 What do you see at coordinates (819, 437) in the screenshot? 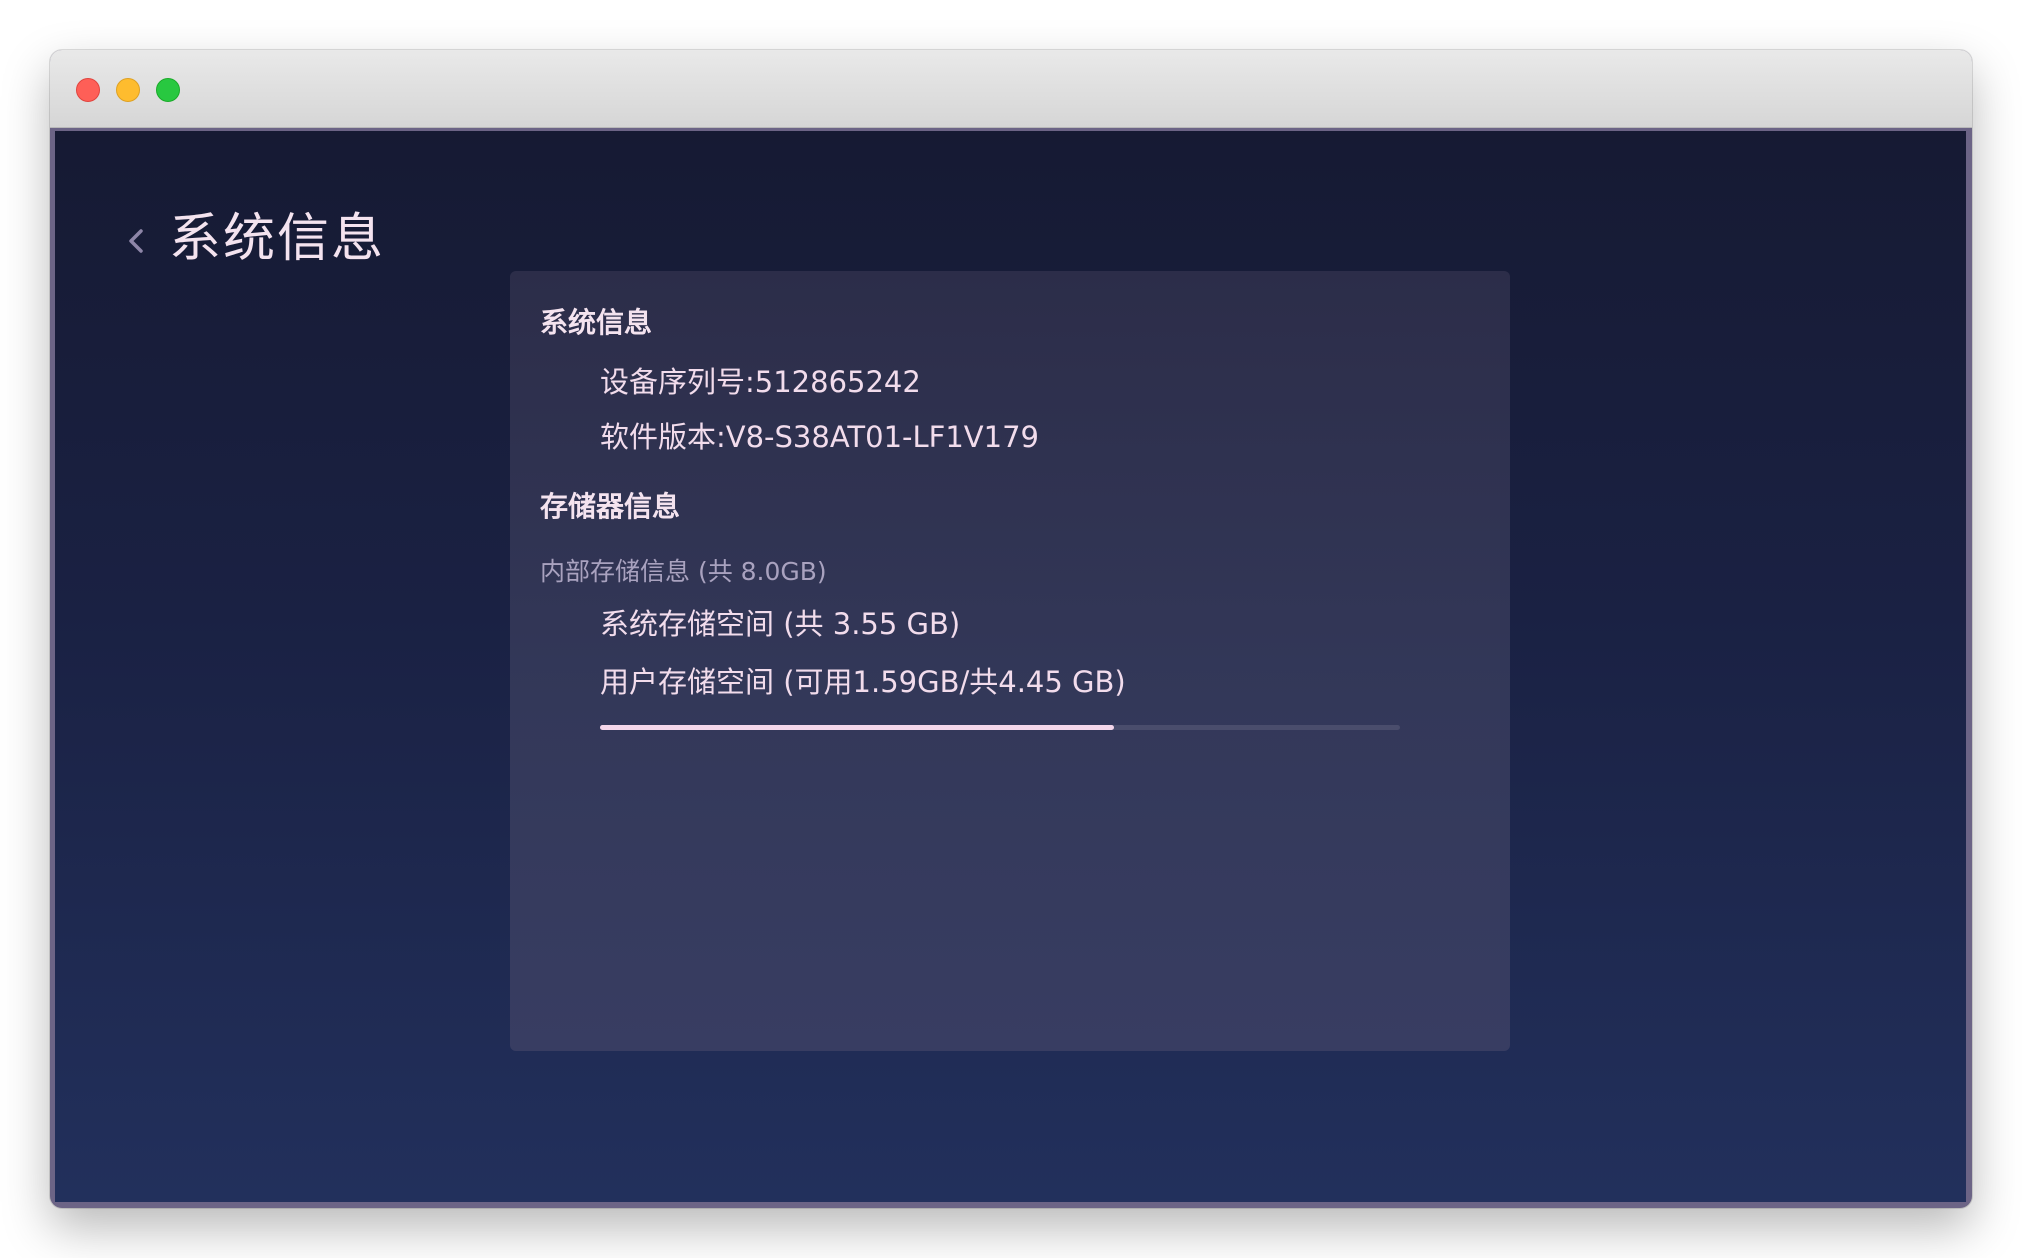
I see `software-version: 软件版本:V8-S38AT01-LF1V179` at bounding box center [819, 437].